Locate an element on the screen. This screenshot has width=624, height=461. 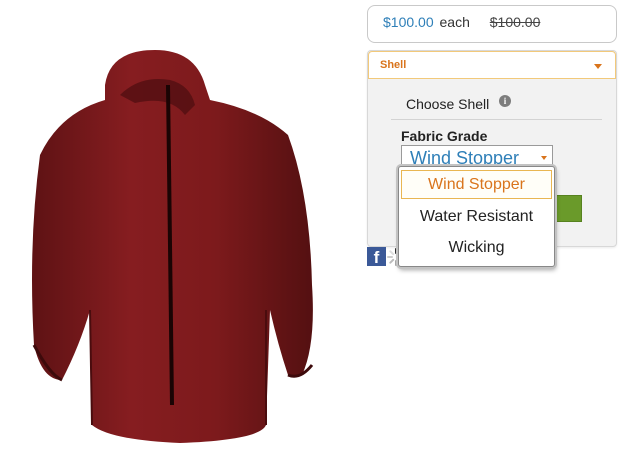
add-to-cart-button is located at coordinates (567, 208).